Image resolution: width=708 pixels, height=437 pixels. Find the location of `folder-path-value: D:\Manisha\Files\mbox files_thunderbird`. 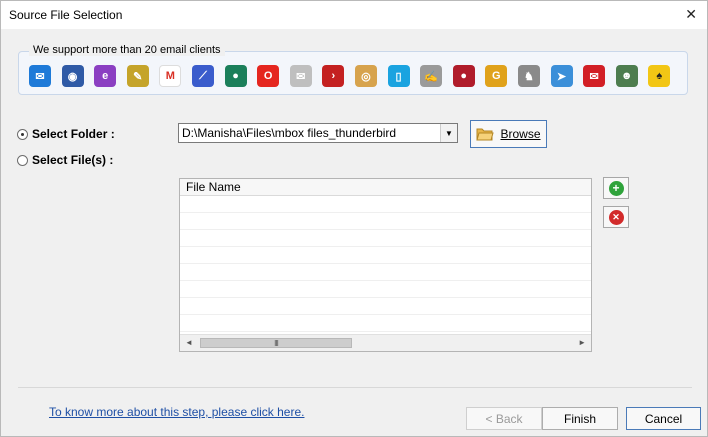

folder-path-value: D:\Manisha\Files\mbox files_thunderbird is located at coordinates (289, 133).